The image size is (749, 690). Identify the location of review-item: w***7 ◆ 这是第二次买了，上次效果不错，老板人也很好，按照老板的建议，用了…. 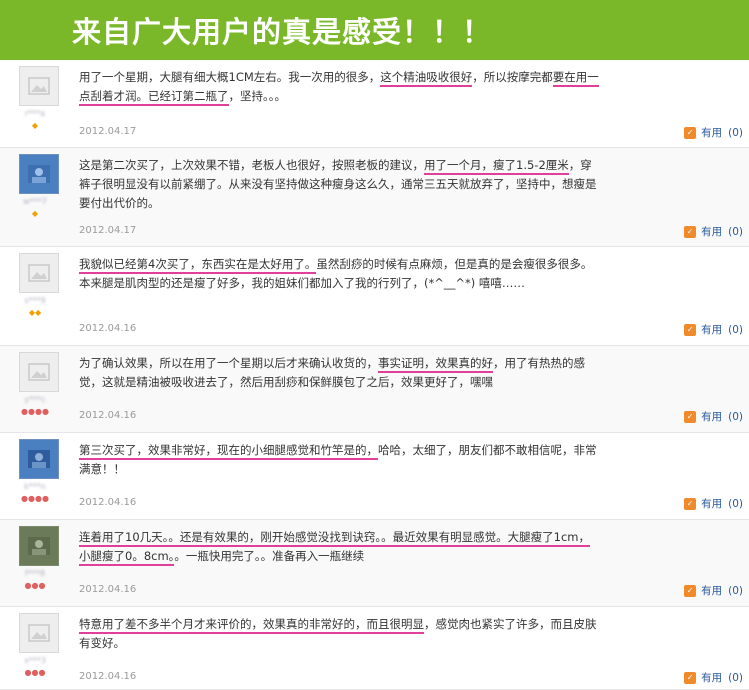
(374, 197).